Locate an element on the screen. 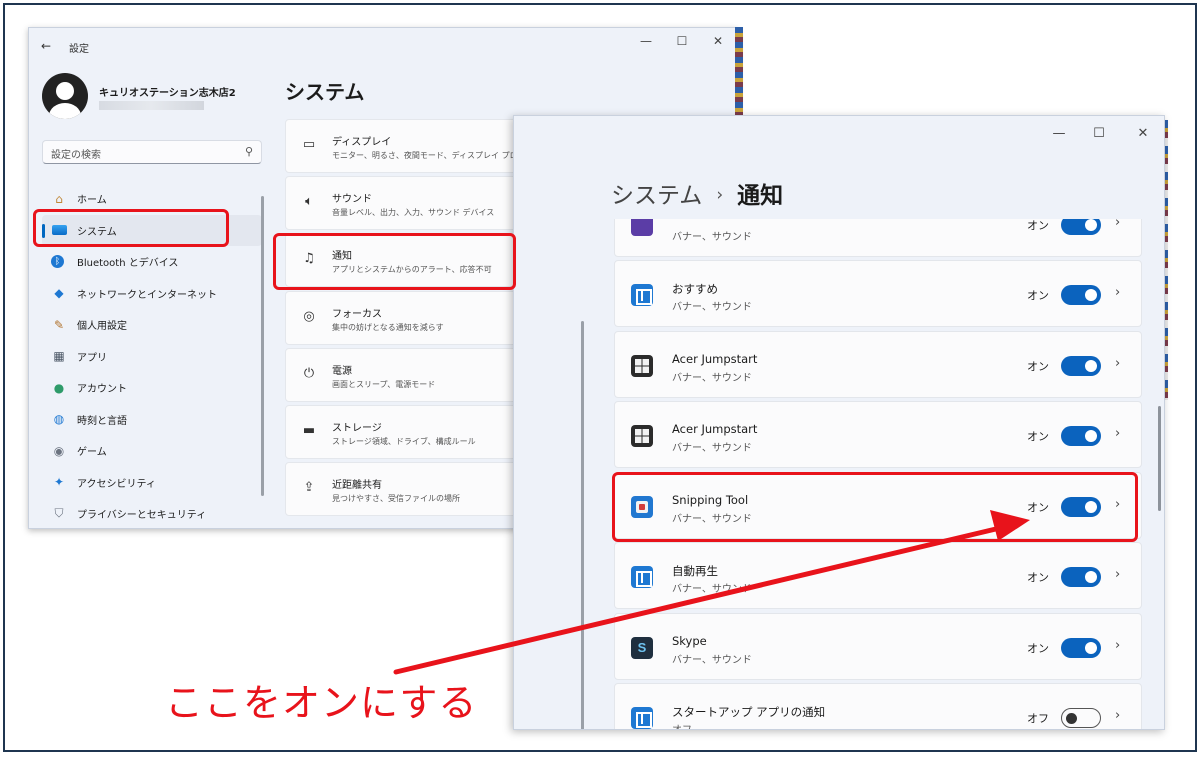 The width and height of the screenshot is (1200, 759). list-item-acer-jumpstart-2: Acer Jumpstart バナー、サウンド オン › is located at coordinates (878, 434).